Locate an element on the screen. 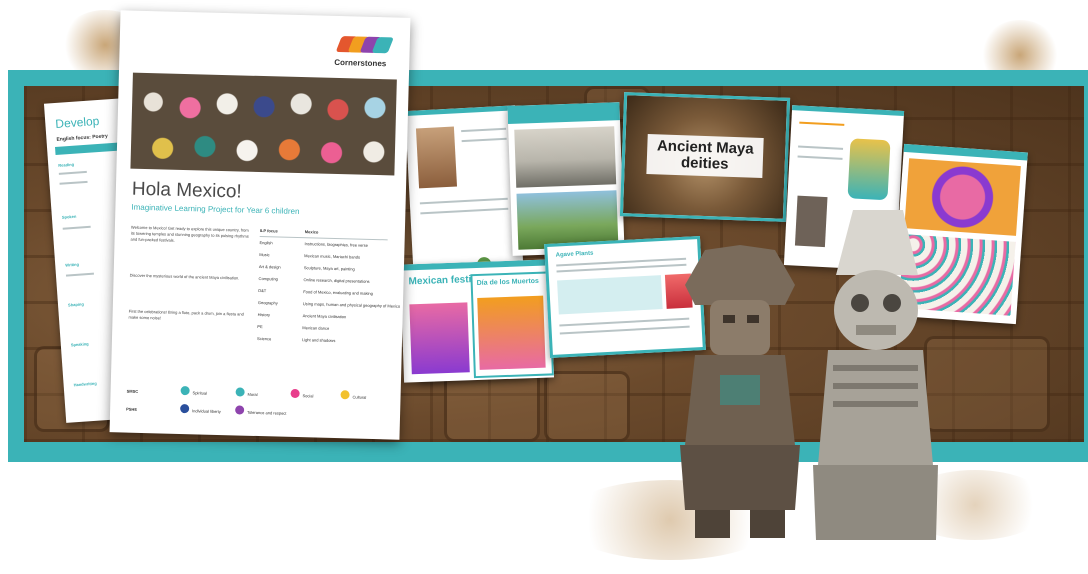 This screenshot has width=1088, height=574. dia-de-muertos-title: Día de los Muertos is located at coordinates (508, 282).